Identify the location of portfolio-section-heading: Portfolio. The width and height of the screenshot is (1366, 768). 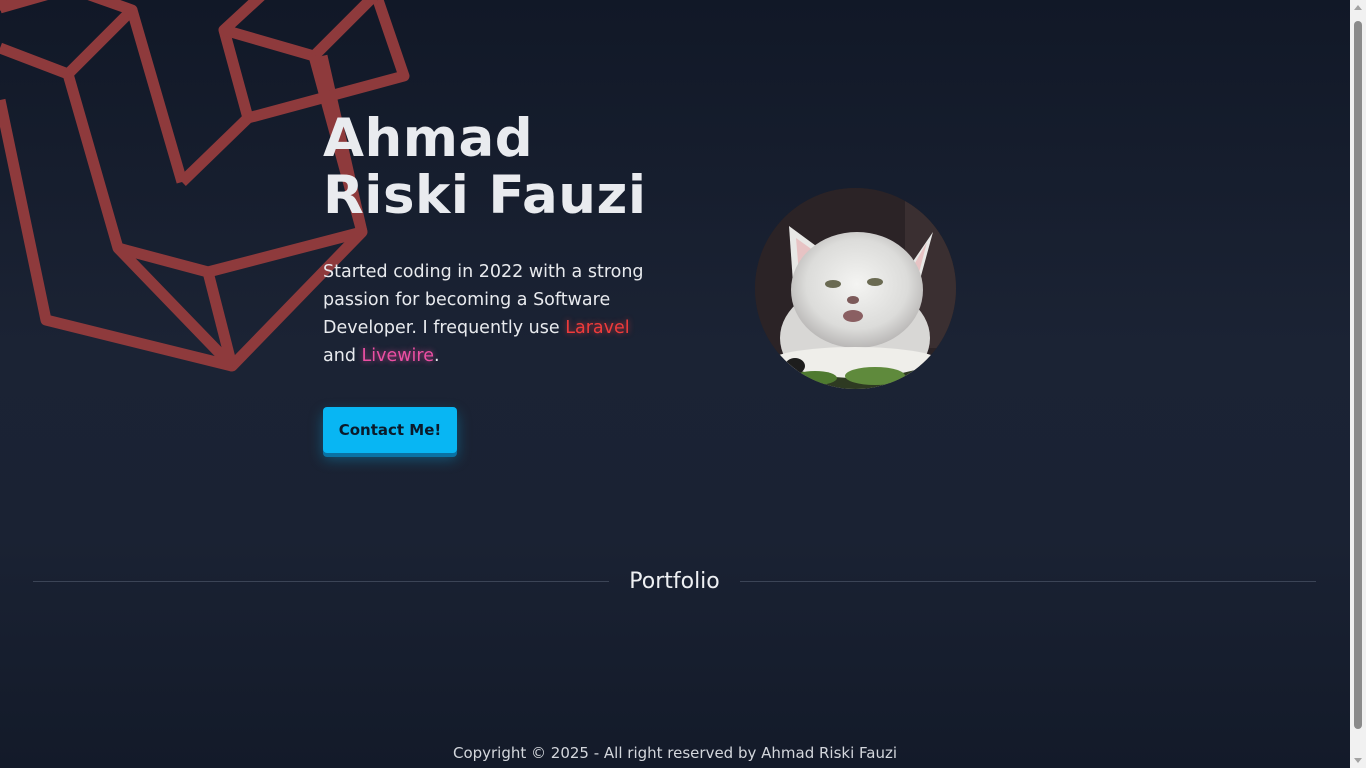
(675, 581).